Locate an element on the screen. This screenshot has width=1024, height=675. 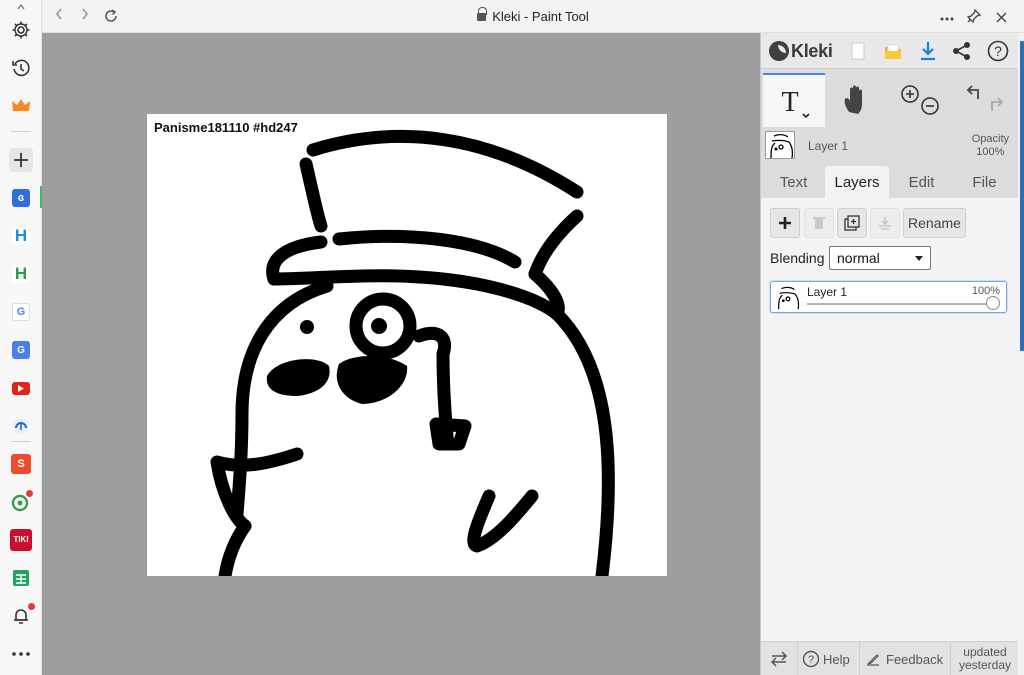
plus-icon is located at coordinates (785, 223).